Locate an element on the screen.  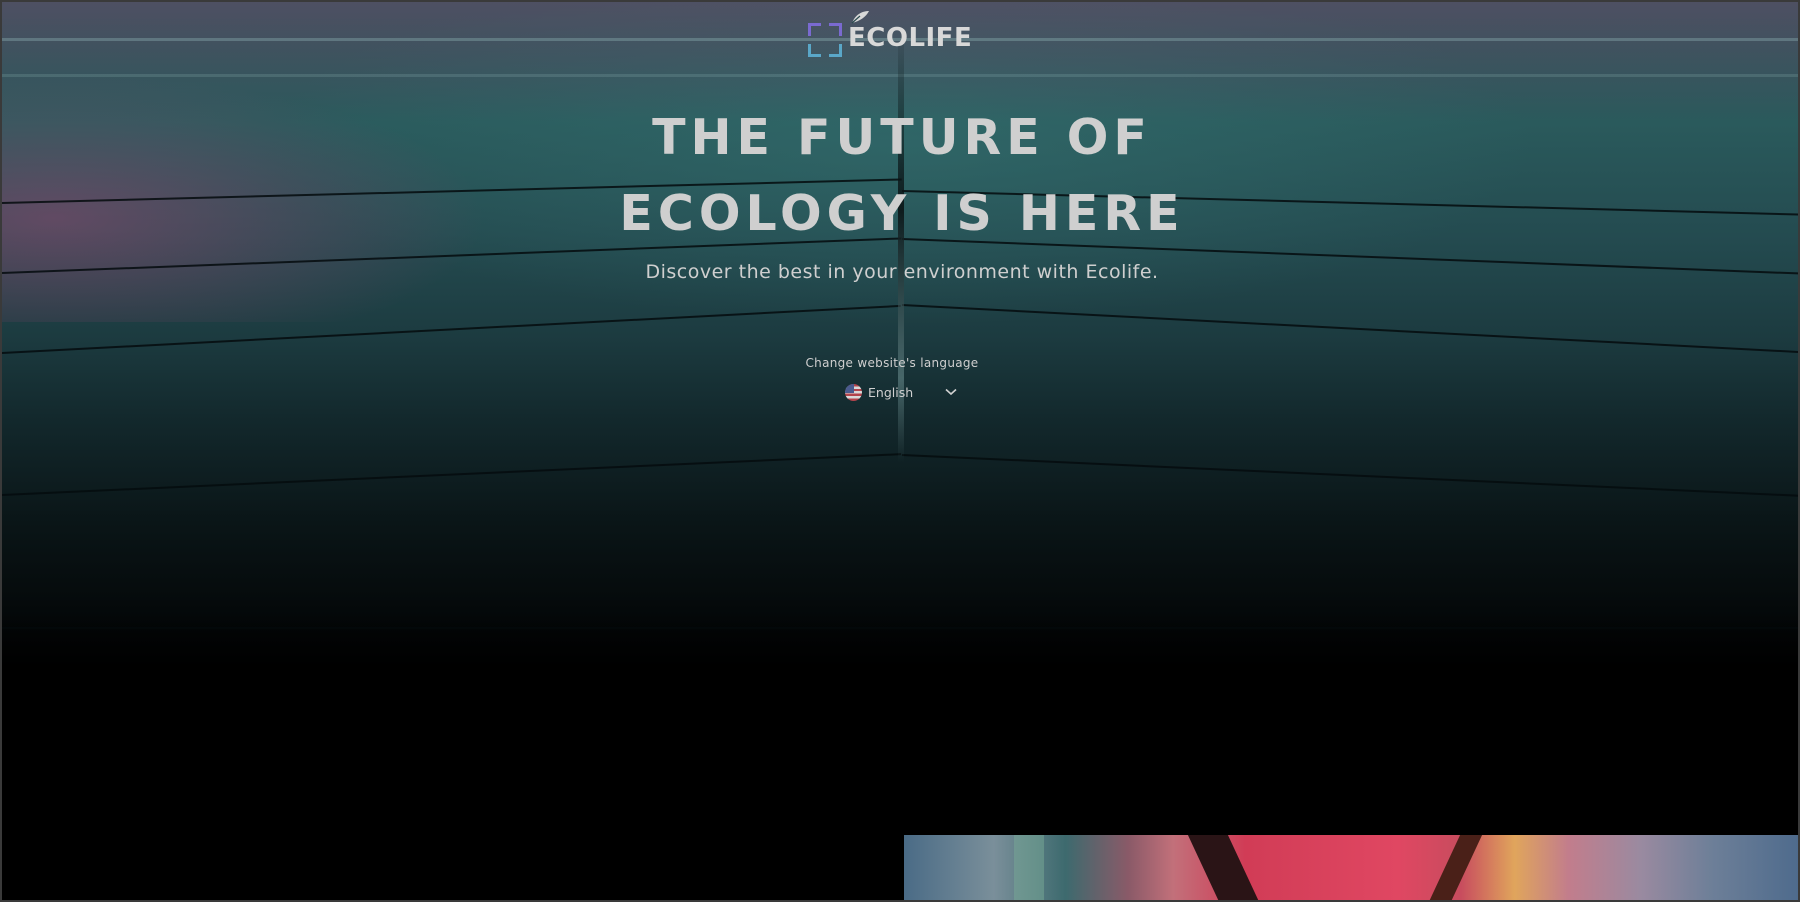
teaser-image is located at coordinates (1351, 867).